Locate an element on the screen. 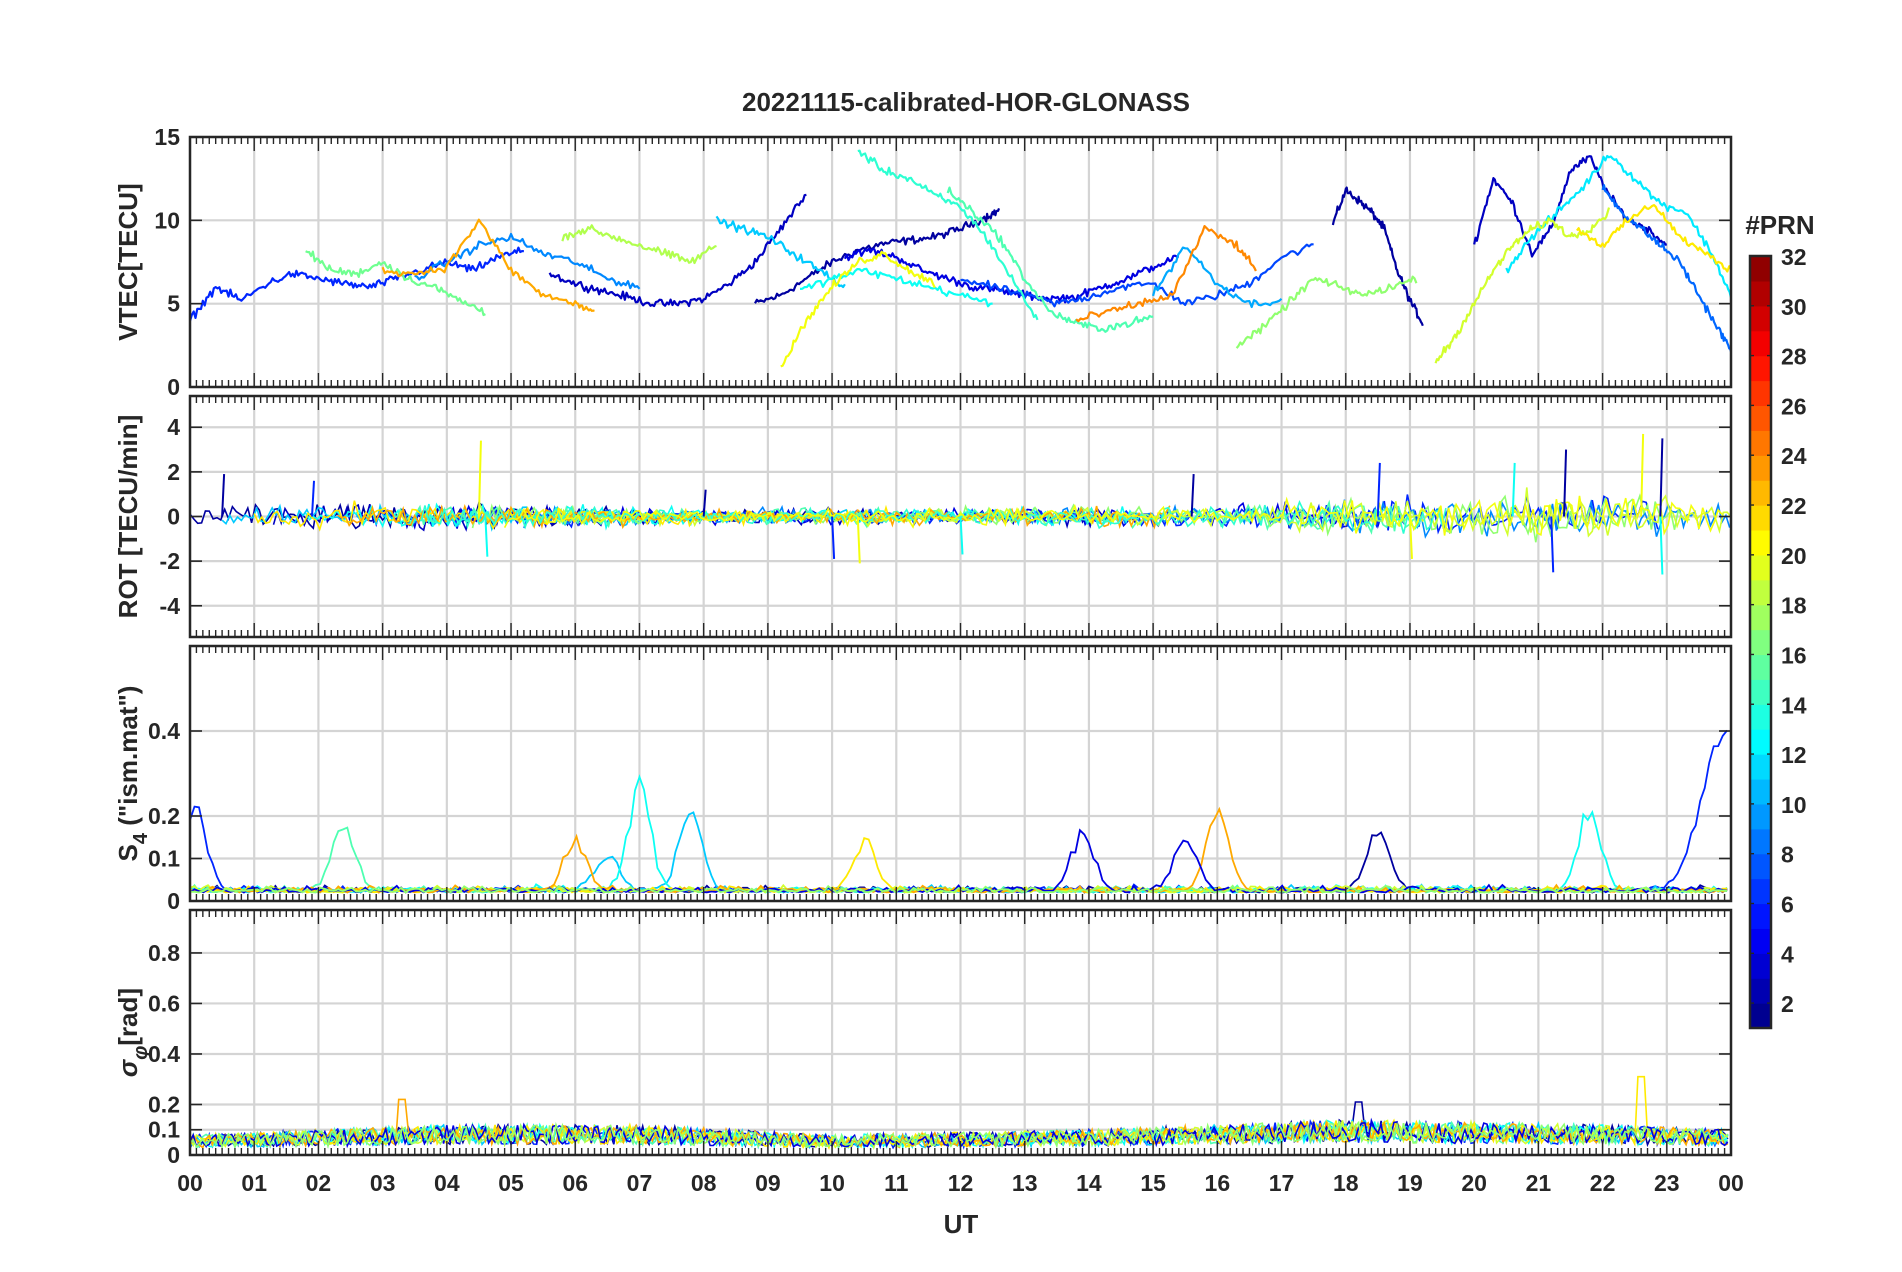 This screenshot has width=1902, height=1272. colorbar-tick-label: 16 is located at coordinates (1794, 655).